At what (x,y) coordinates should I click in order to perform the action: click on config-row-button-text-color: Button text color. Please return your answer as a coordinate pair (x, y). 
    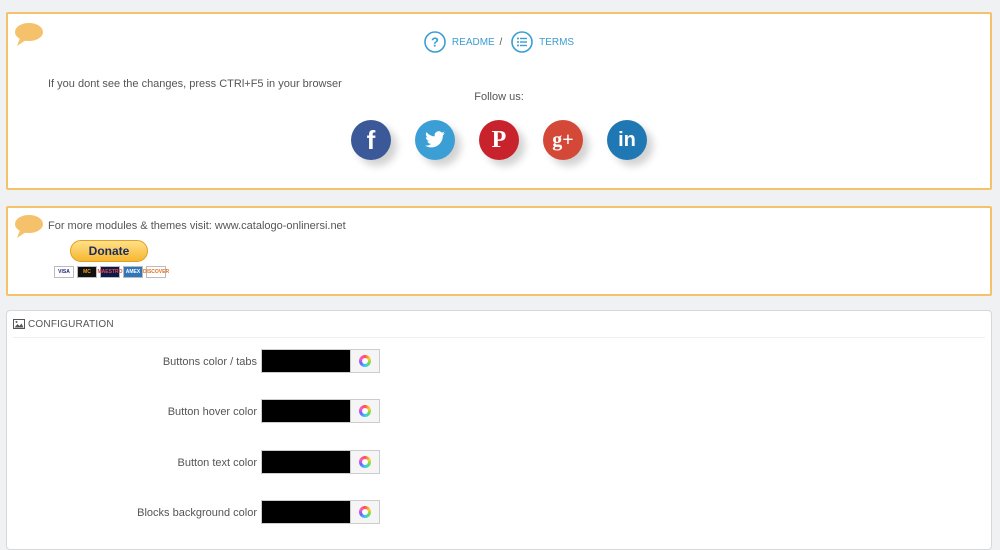
    Looking at the image, I should click on (207, 463).